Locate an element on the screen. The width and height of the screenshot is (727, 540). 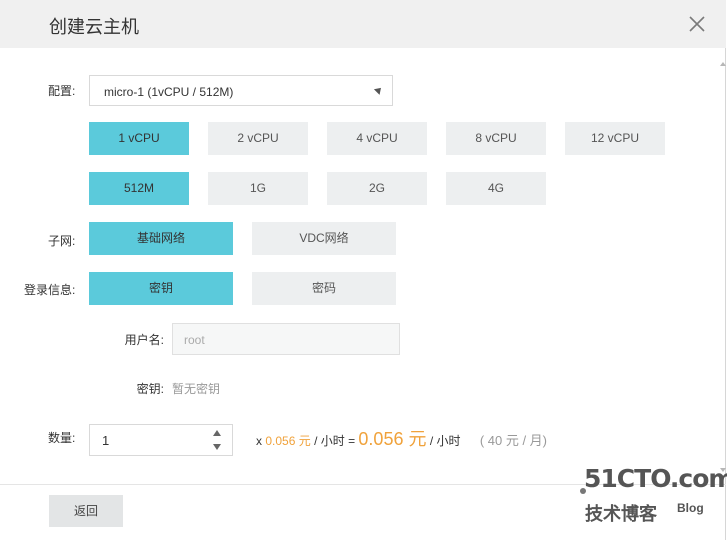
decrement-arrow-icon is located at coordinates (217, 447).